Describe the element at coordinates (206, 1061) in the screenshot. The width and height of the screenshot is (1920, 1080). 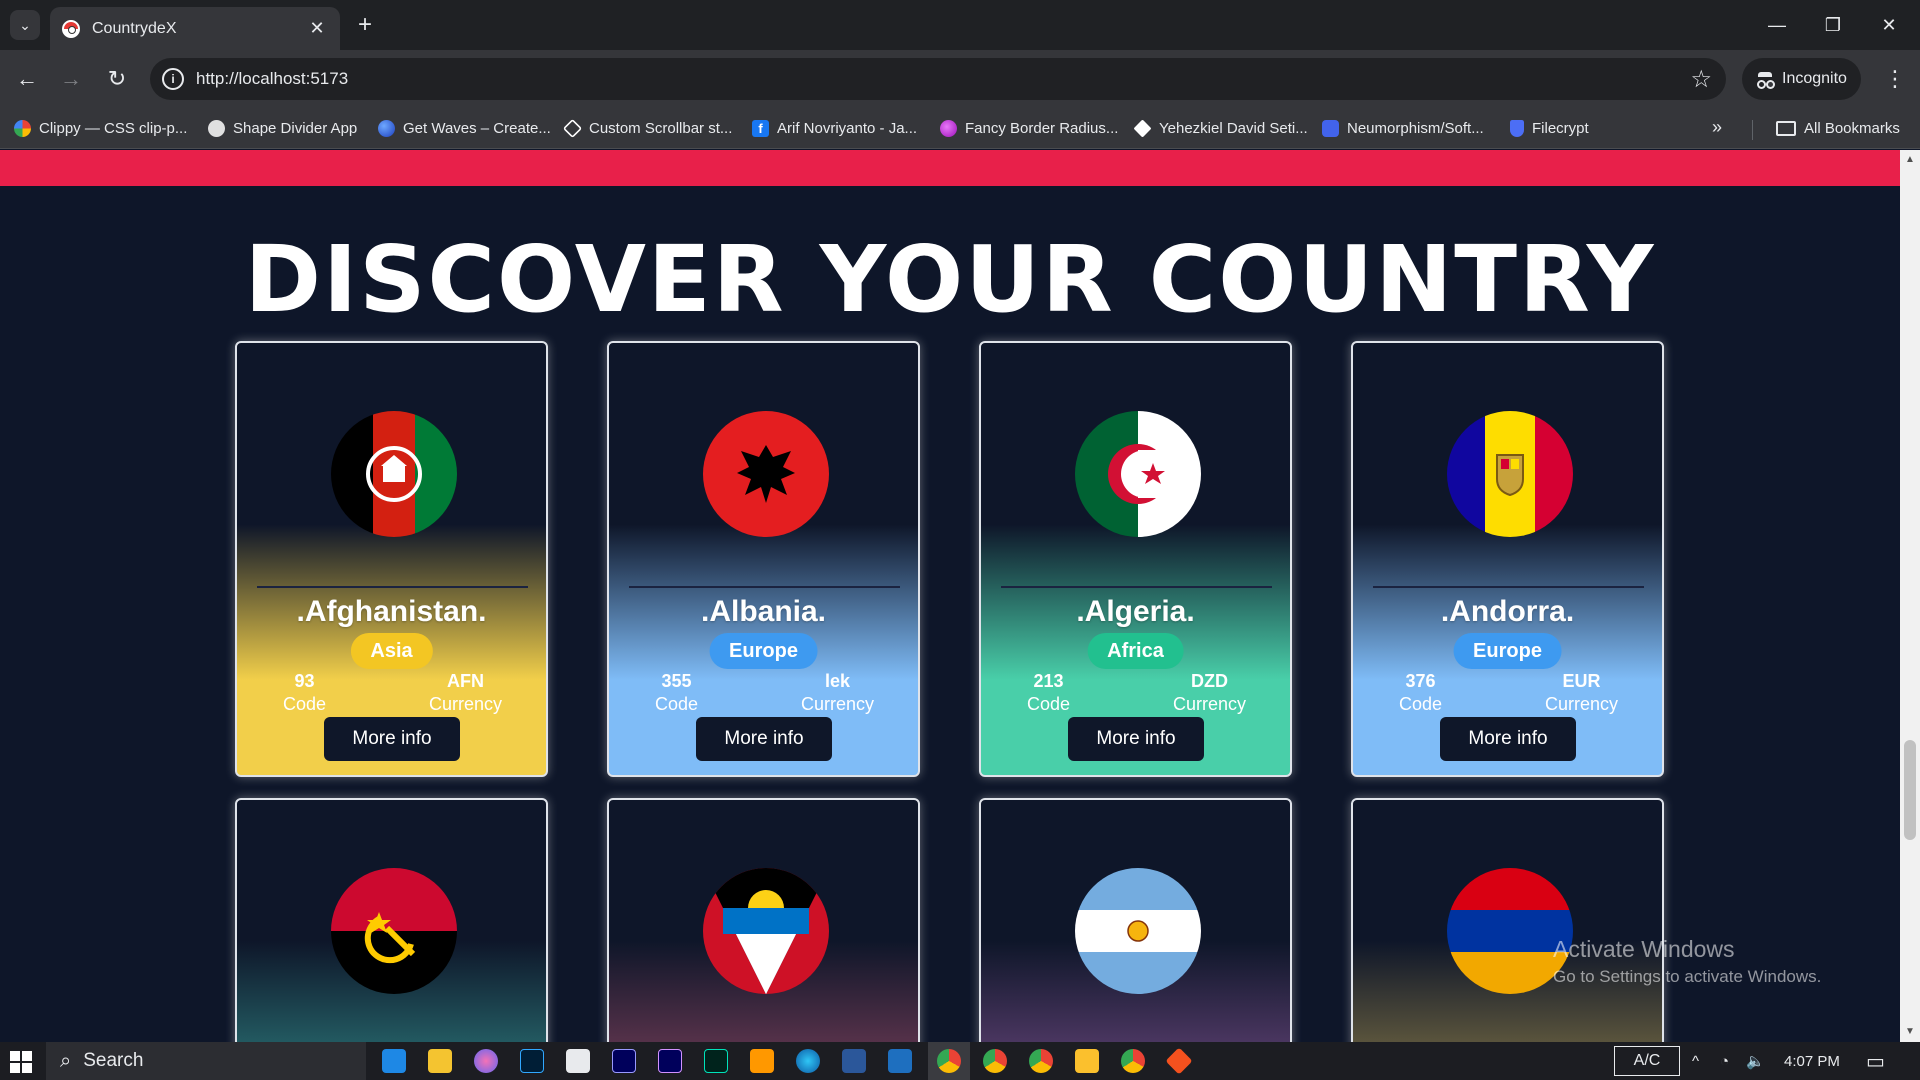
I see `taskbar-search: ⌕ Search` at that location.